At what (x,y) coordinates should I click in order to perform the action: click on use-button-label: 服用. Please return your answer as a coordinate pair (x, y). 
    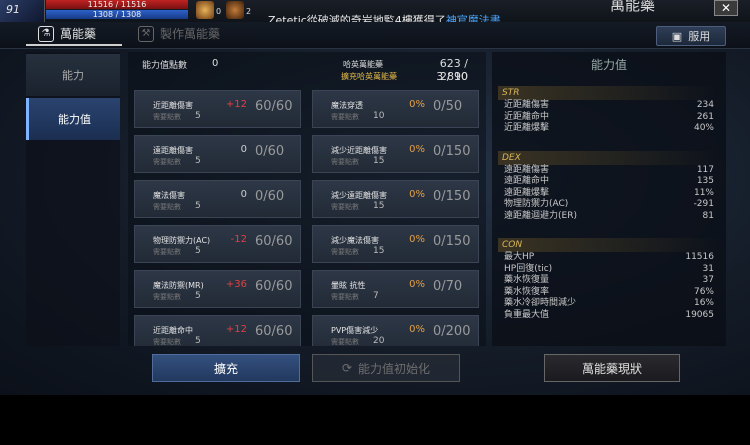
    Looking at the image, I should click on (699, 36).